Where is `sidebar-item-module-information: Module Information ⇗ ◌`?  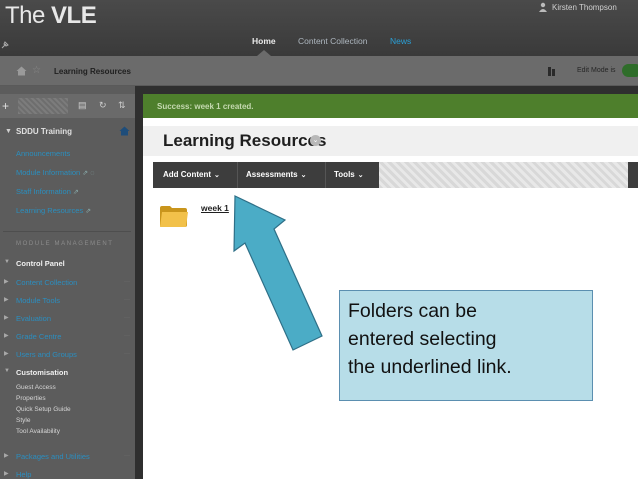
sidebar-item-module-information: Module Information ⇗ ◌ is located at coordinates (55, 172).